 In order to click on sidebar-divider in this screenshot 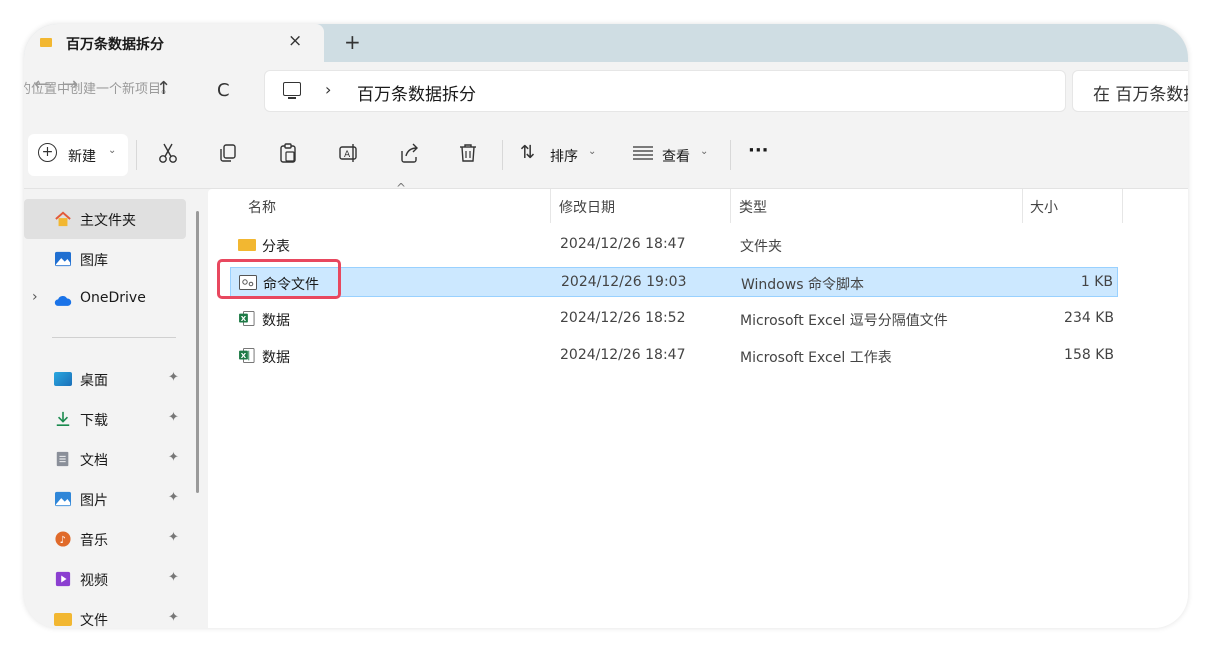, I will do `click(114, 337)`.